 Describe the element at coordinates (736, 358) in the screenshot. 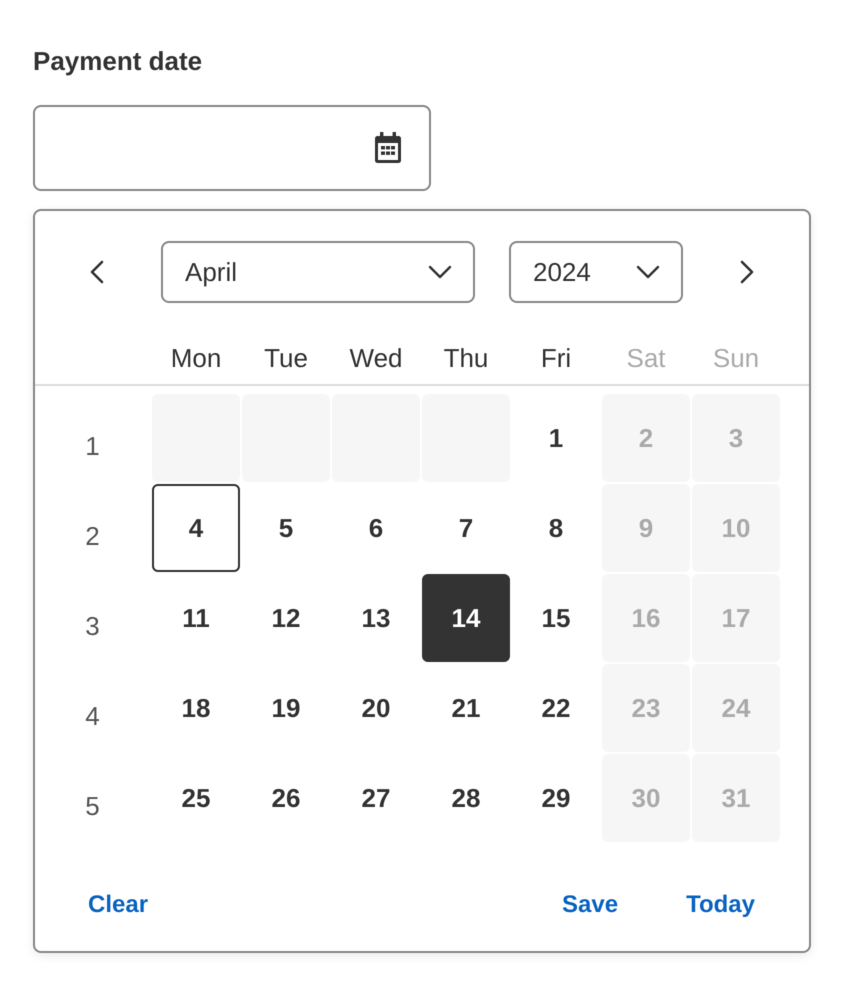

I see `weekday-label: Sun` at that location.